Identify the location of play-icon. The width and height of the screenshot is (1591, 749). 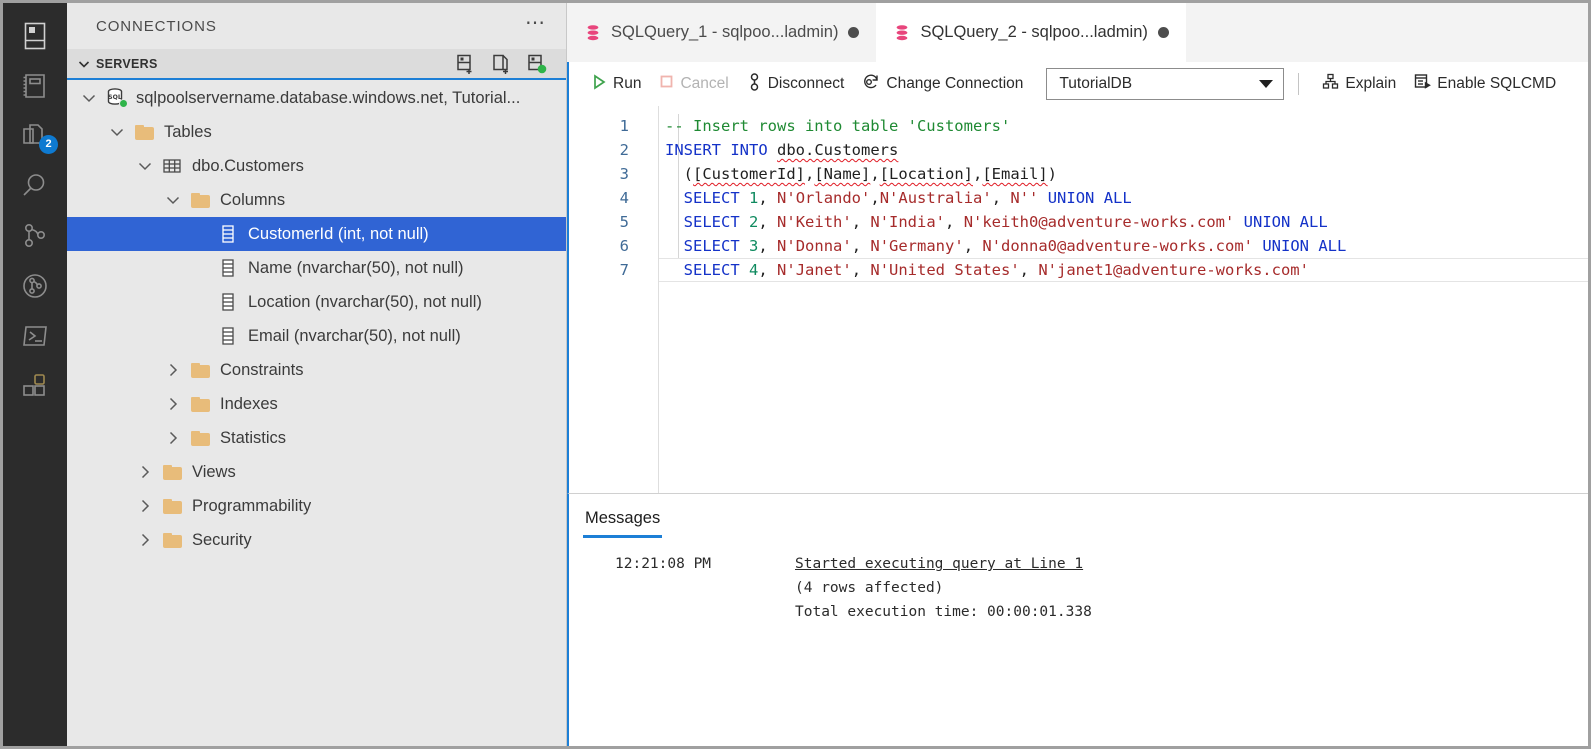
(599, 84).